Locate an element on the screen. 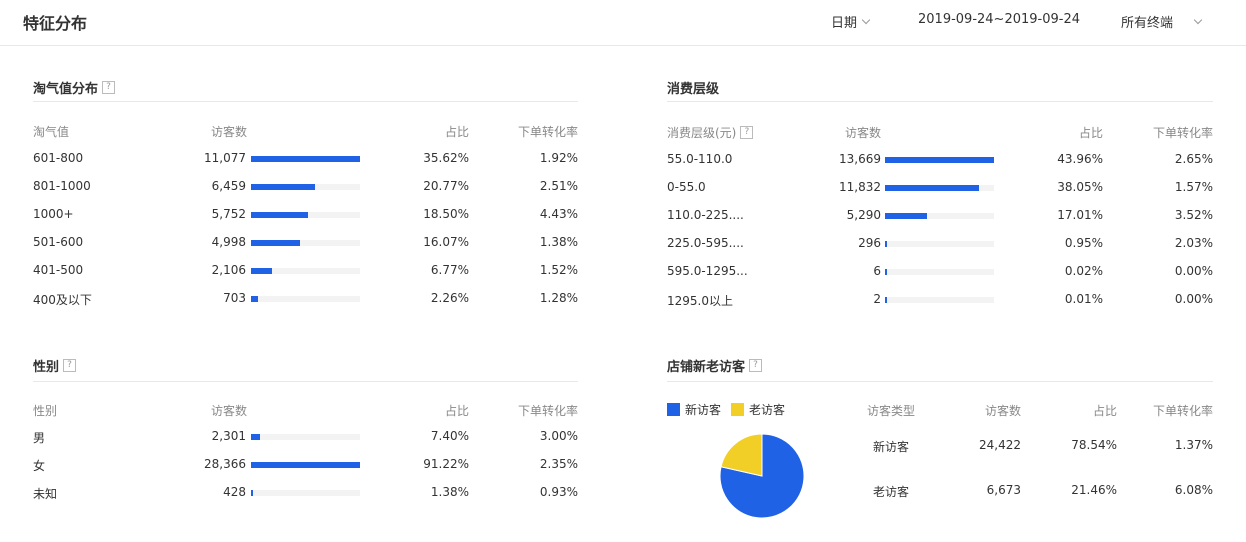 The image size is (1246, 542). row-label: 男 is located at coordinates (39, 438).